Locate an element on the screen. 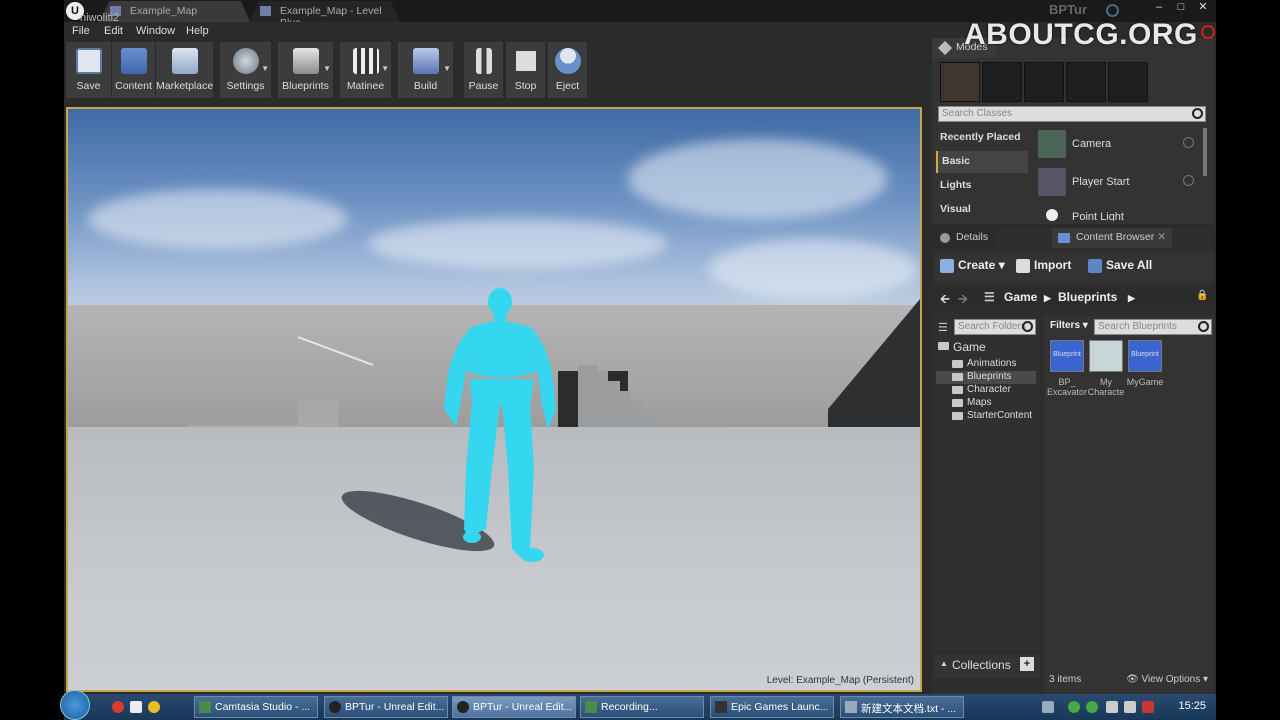  search-classes-input: Search Classes is located at coordinates (1072, 114).